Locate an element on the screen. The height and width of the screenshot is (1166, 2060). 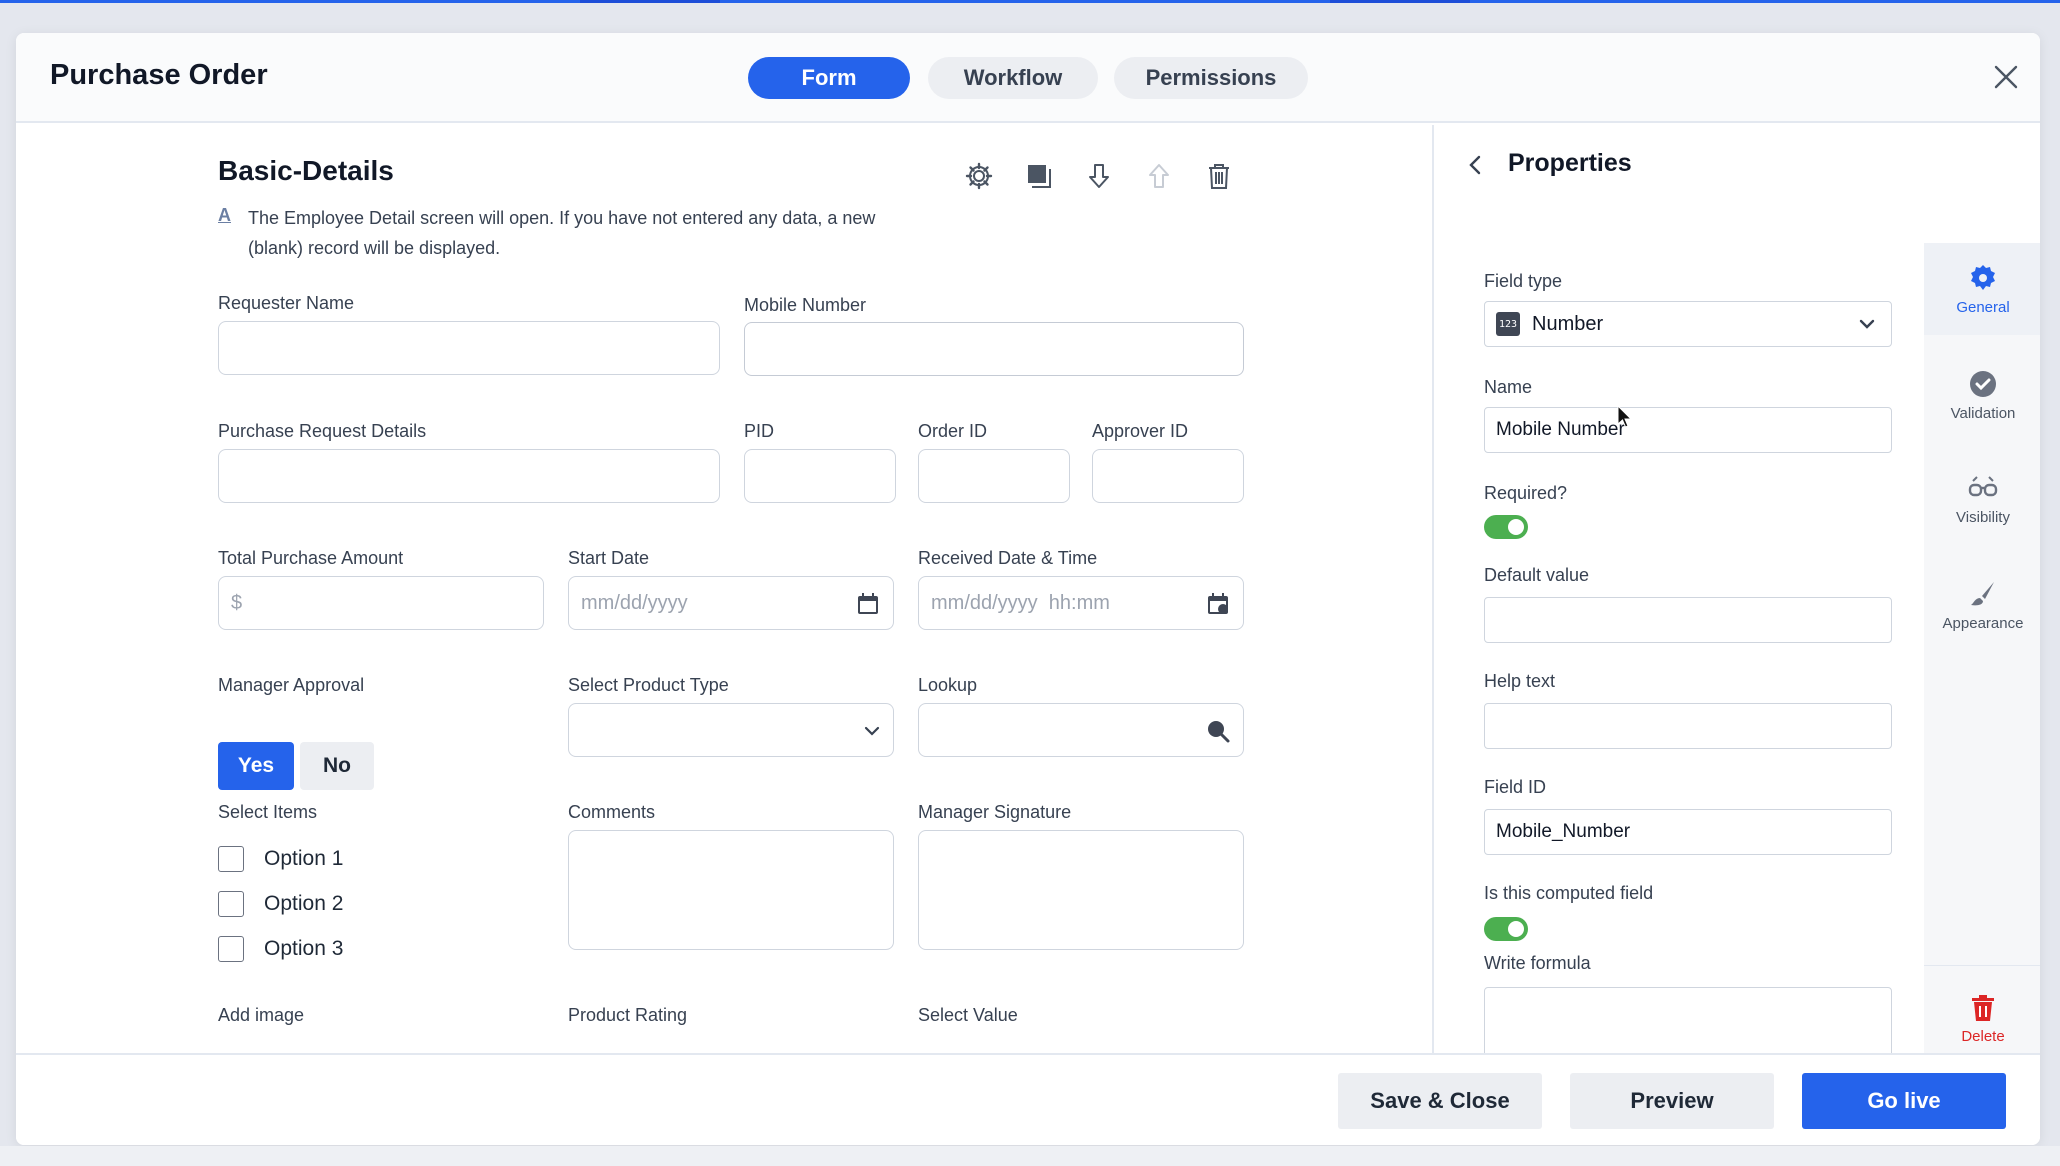
start-date-input: mm/dd/yyyy is located at coordinates (731, 603).